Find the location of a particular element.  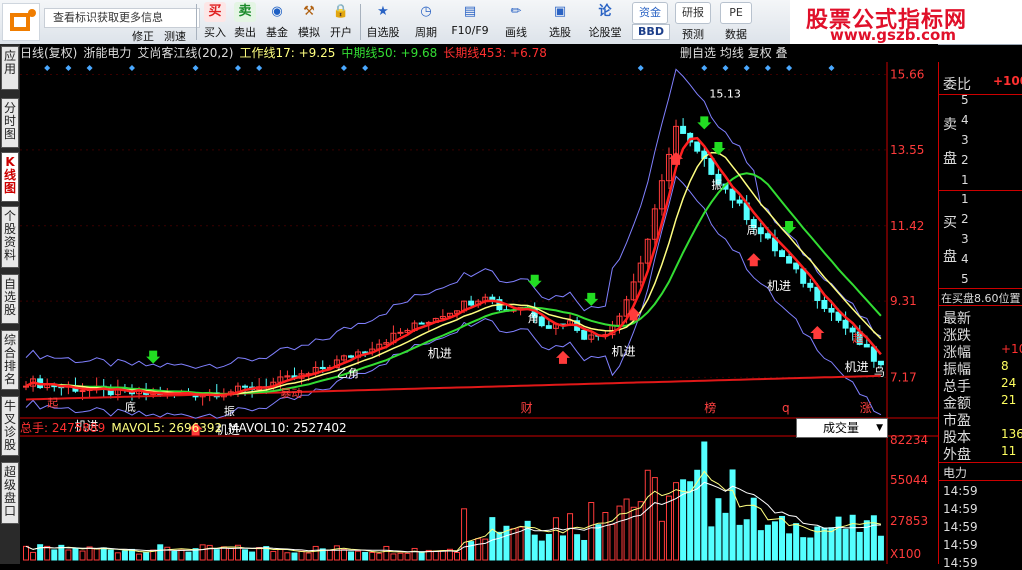

indicator-name: 艾尚客江线(20,2) is located at coordinates (185, 53).